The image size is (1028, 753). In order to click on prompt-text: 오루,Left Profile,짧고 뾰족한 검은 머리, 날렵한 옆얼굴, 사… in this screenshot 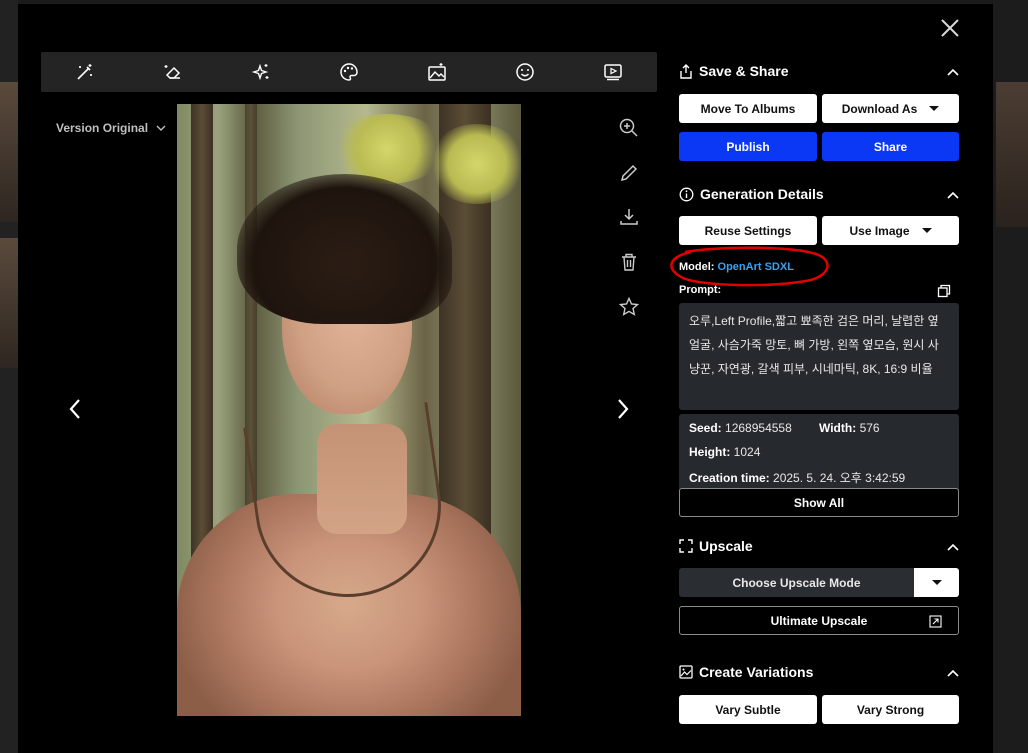, I will do `click(819, 356)`.